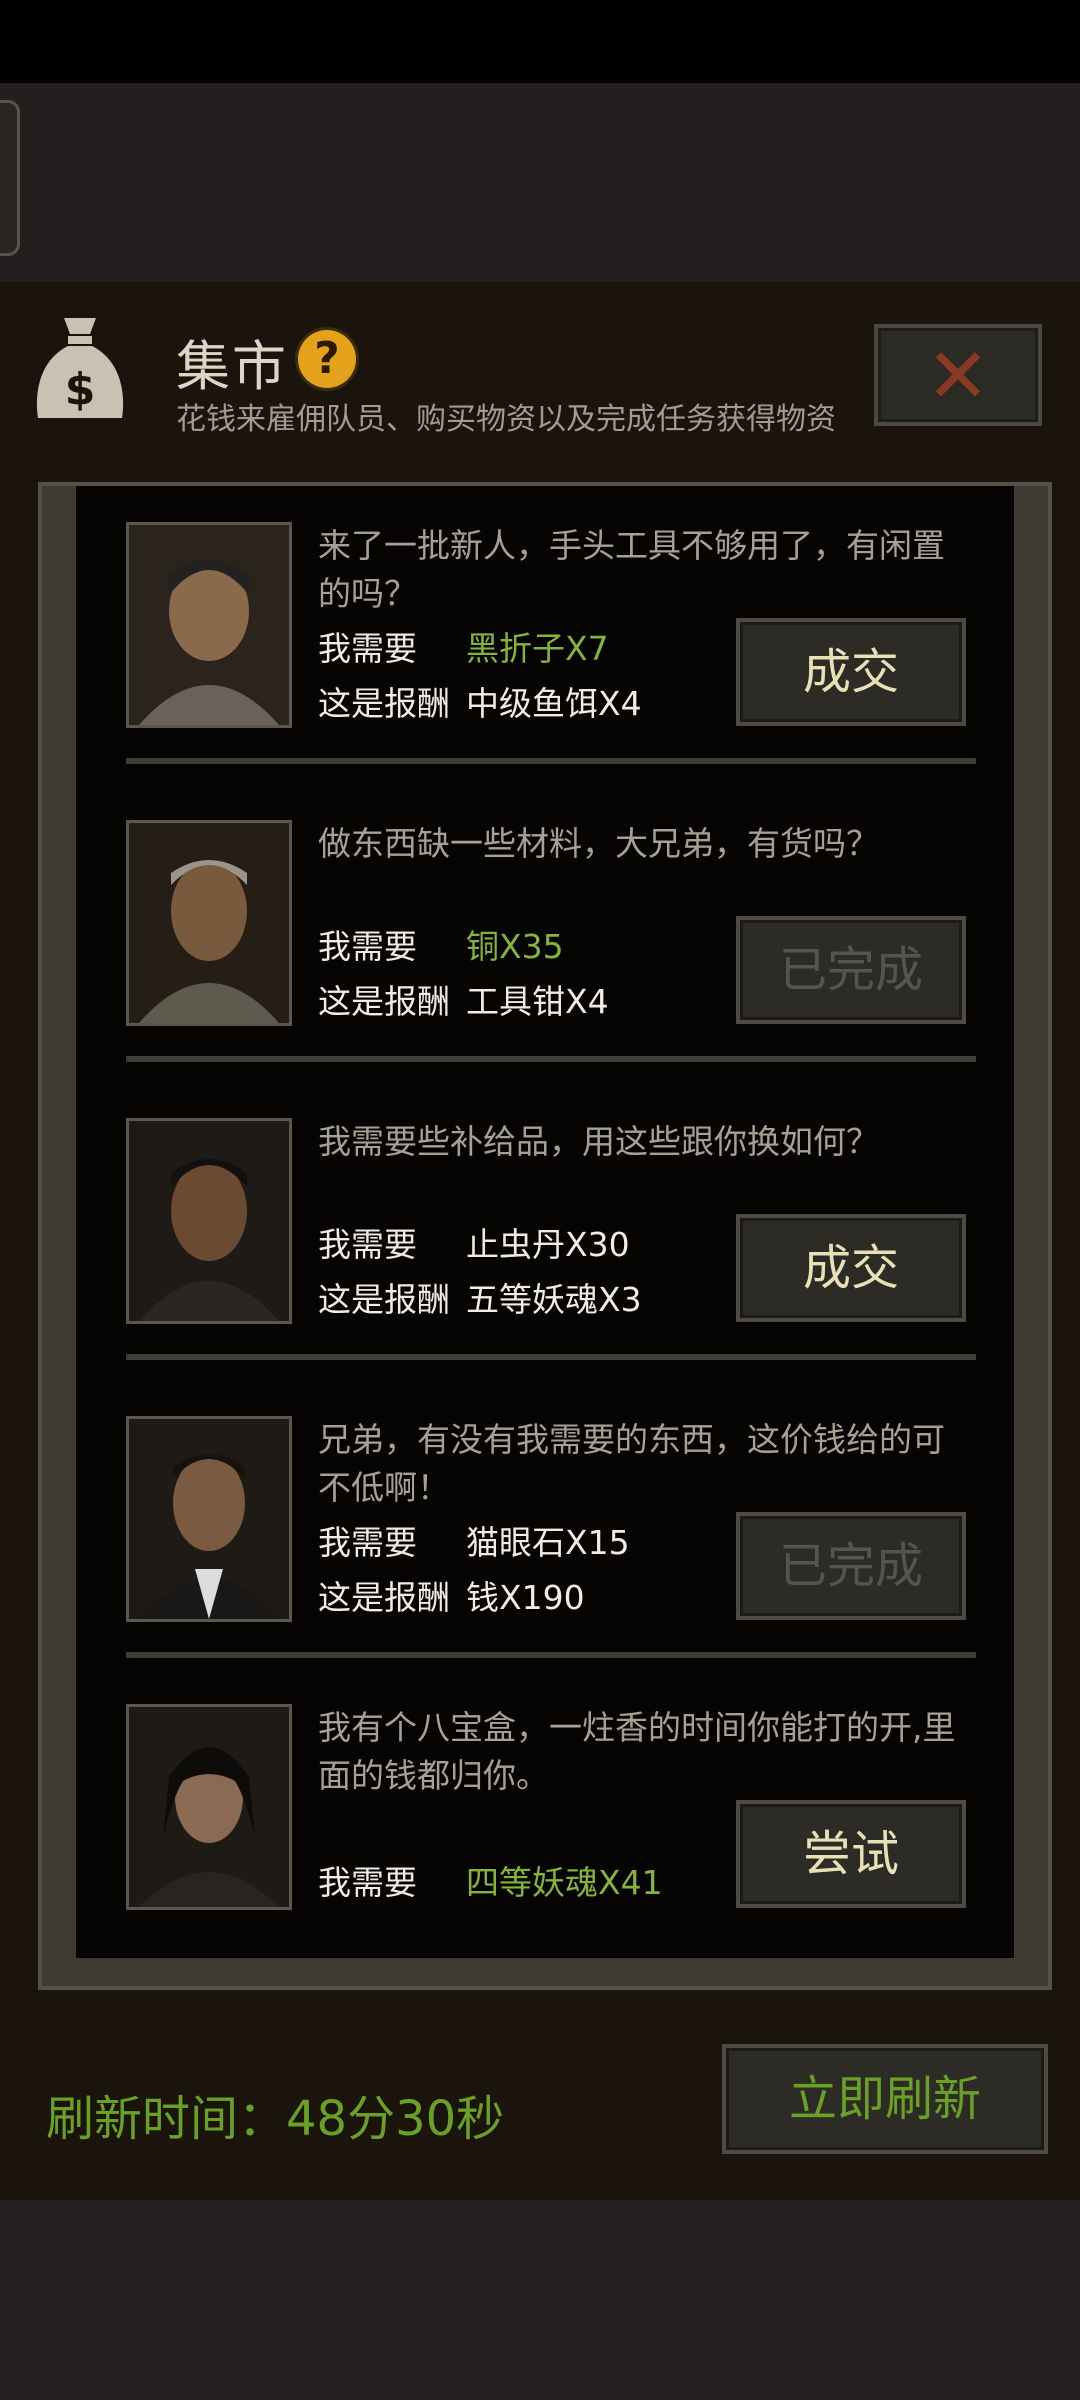 This screenshot has width=1080, height=2400. I want to click on close-button: ✕, so click(958, 375).